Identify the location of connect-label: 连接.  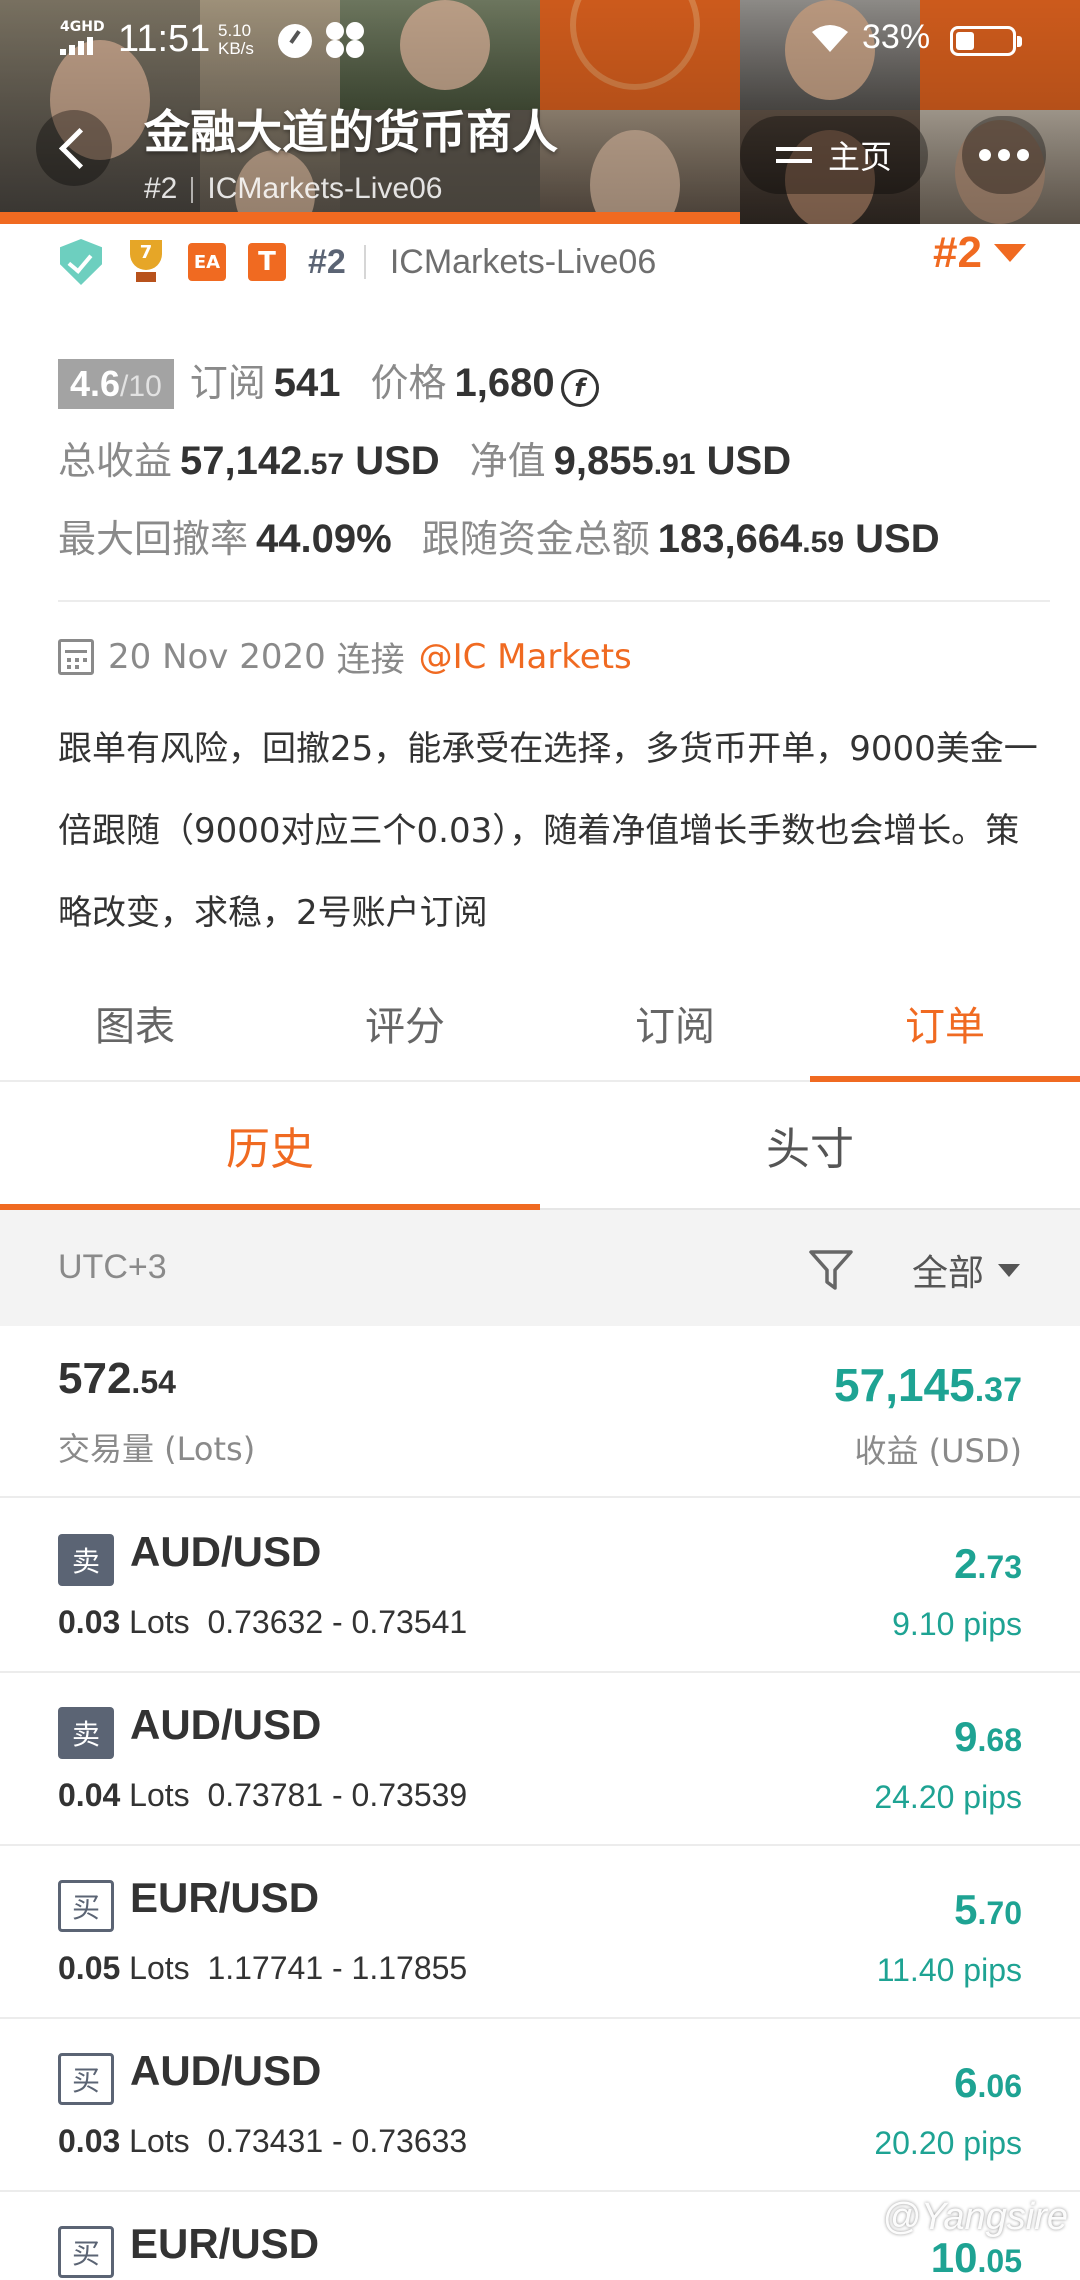
(370, 660).